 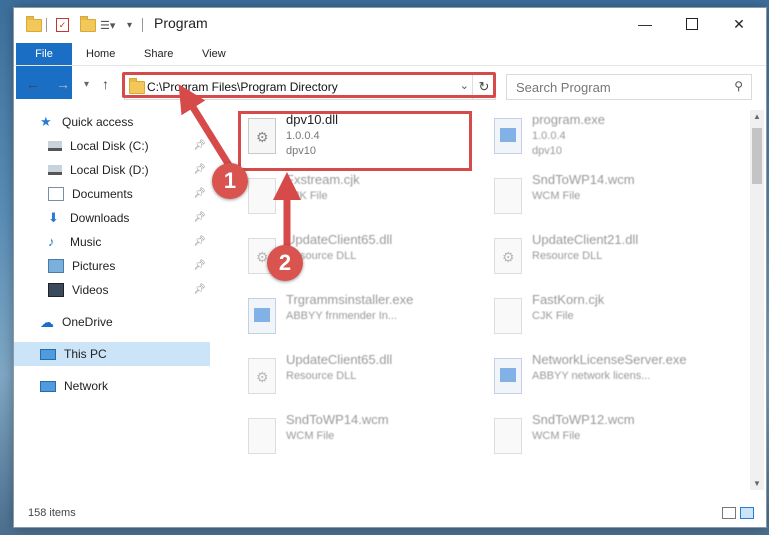 I want to click on search-input: Search Program, so click(x=563, y=87).